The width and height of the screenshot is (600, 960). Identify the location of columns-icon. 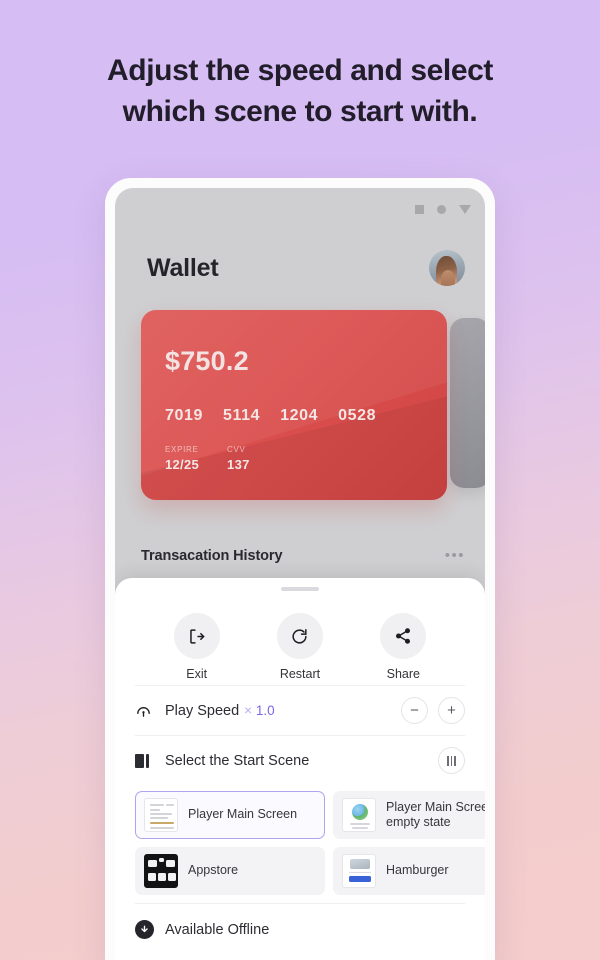
(451, 760).